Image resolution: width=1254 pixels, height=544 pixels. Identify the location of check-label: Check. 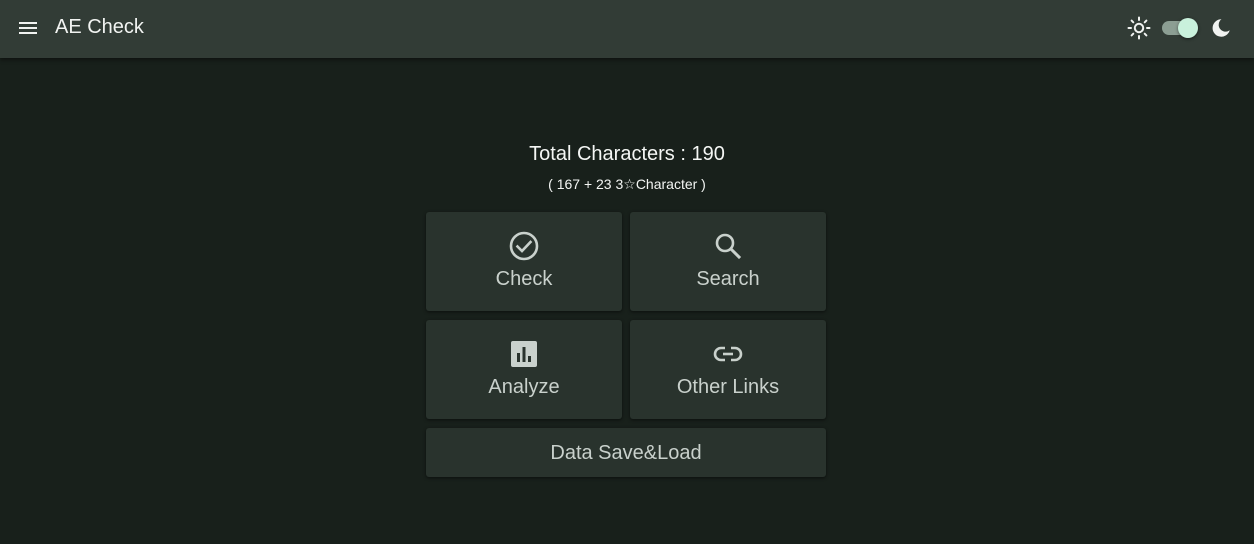
(524, 279).